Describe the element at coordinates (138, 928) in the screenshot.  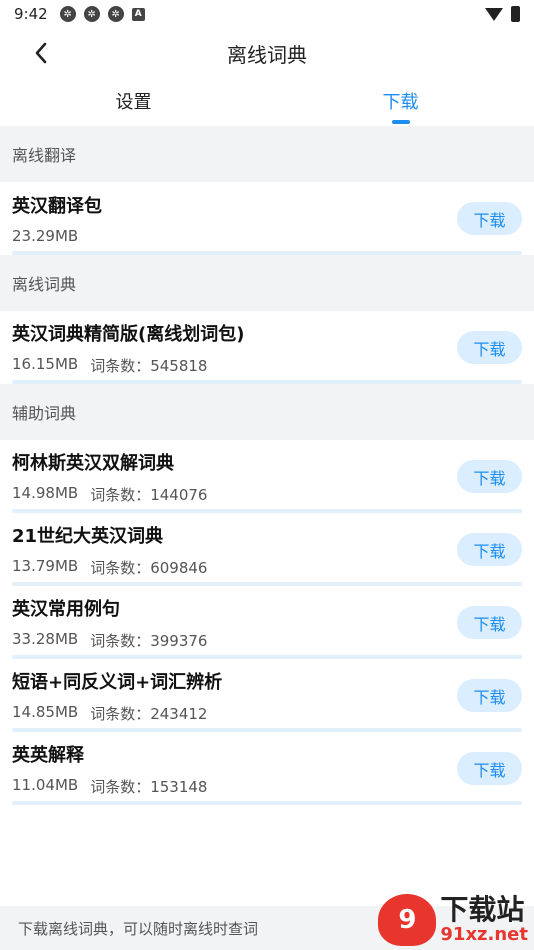
I see `footer-hint: 下载离线词典，可以随时离线时查词` at that location.